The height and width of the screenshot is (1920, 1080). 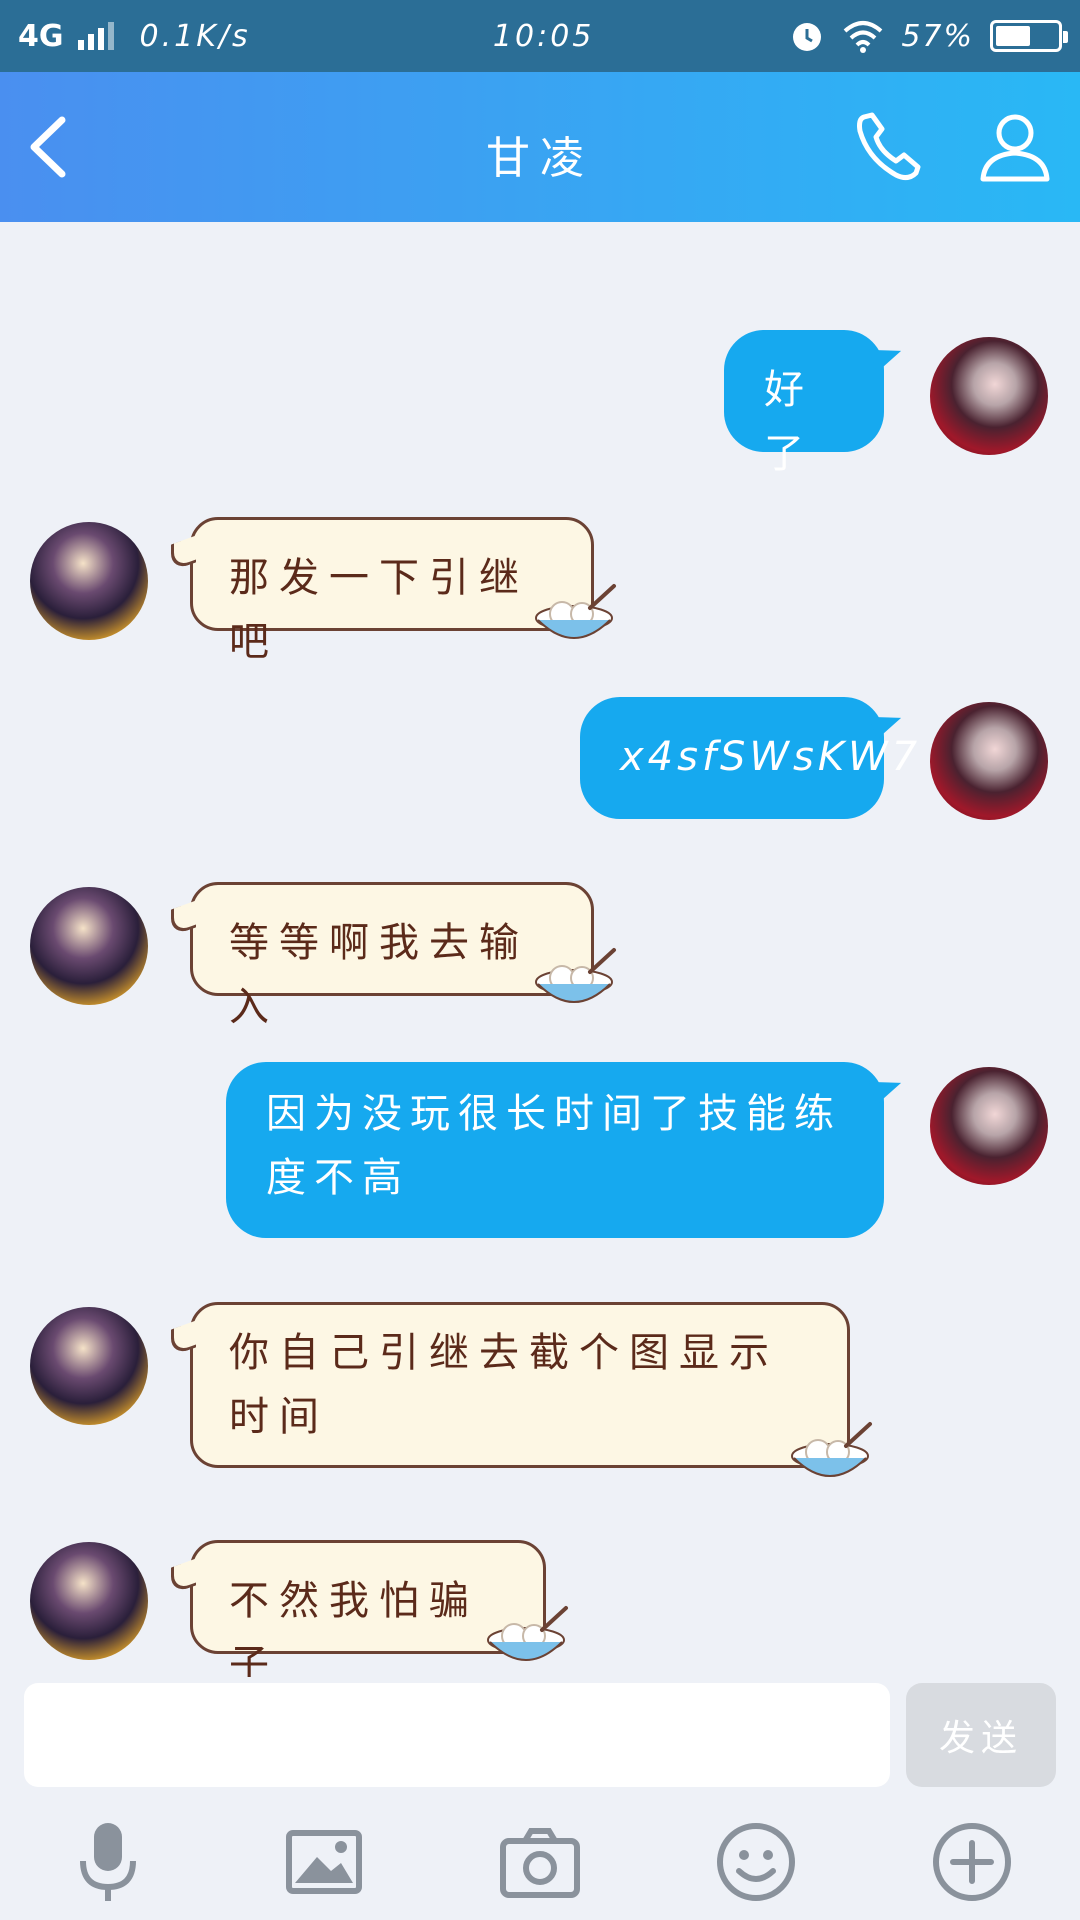 What do you see at coordinates (937, 36) in the screenshot?
I see `battery-percent: 57%` at bounding box center [937, 36].